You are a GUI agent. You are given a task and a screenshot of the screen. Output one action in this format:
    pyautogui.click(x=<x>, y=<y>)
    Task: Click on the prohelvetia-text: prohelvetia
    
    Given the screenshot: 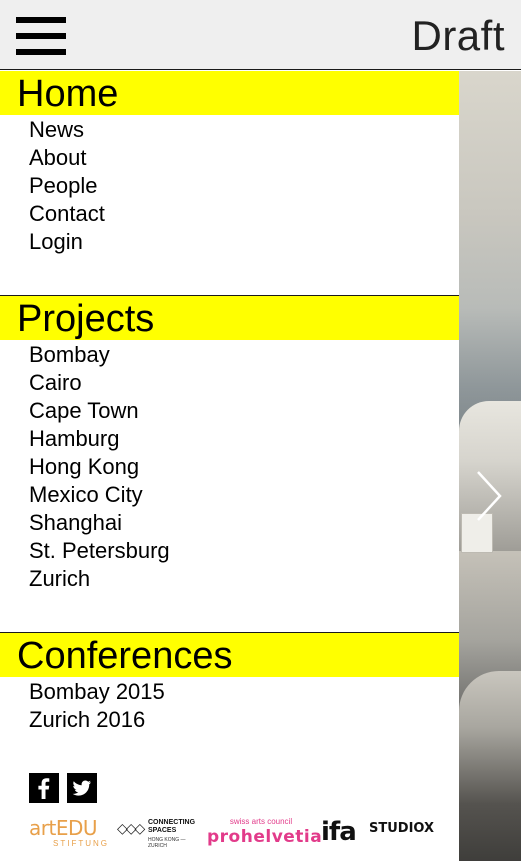 What is the action you would take?
    pyautogui.click(x=265, y=837)
    